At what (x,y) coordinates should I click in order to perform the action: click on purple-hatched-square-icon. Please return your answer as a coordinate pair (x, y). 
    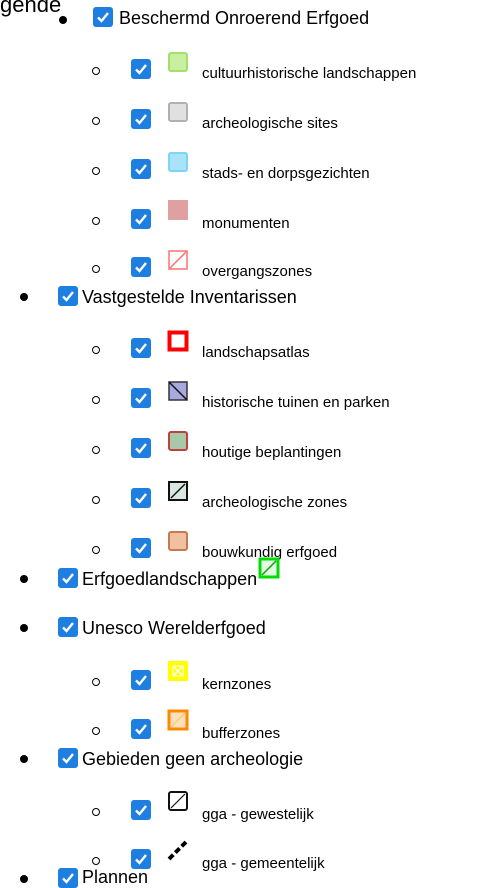
    Looking at the image, I should click on (178, 391).